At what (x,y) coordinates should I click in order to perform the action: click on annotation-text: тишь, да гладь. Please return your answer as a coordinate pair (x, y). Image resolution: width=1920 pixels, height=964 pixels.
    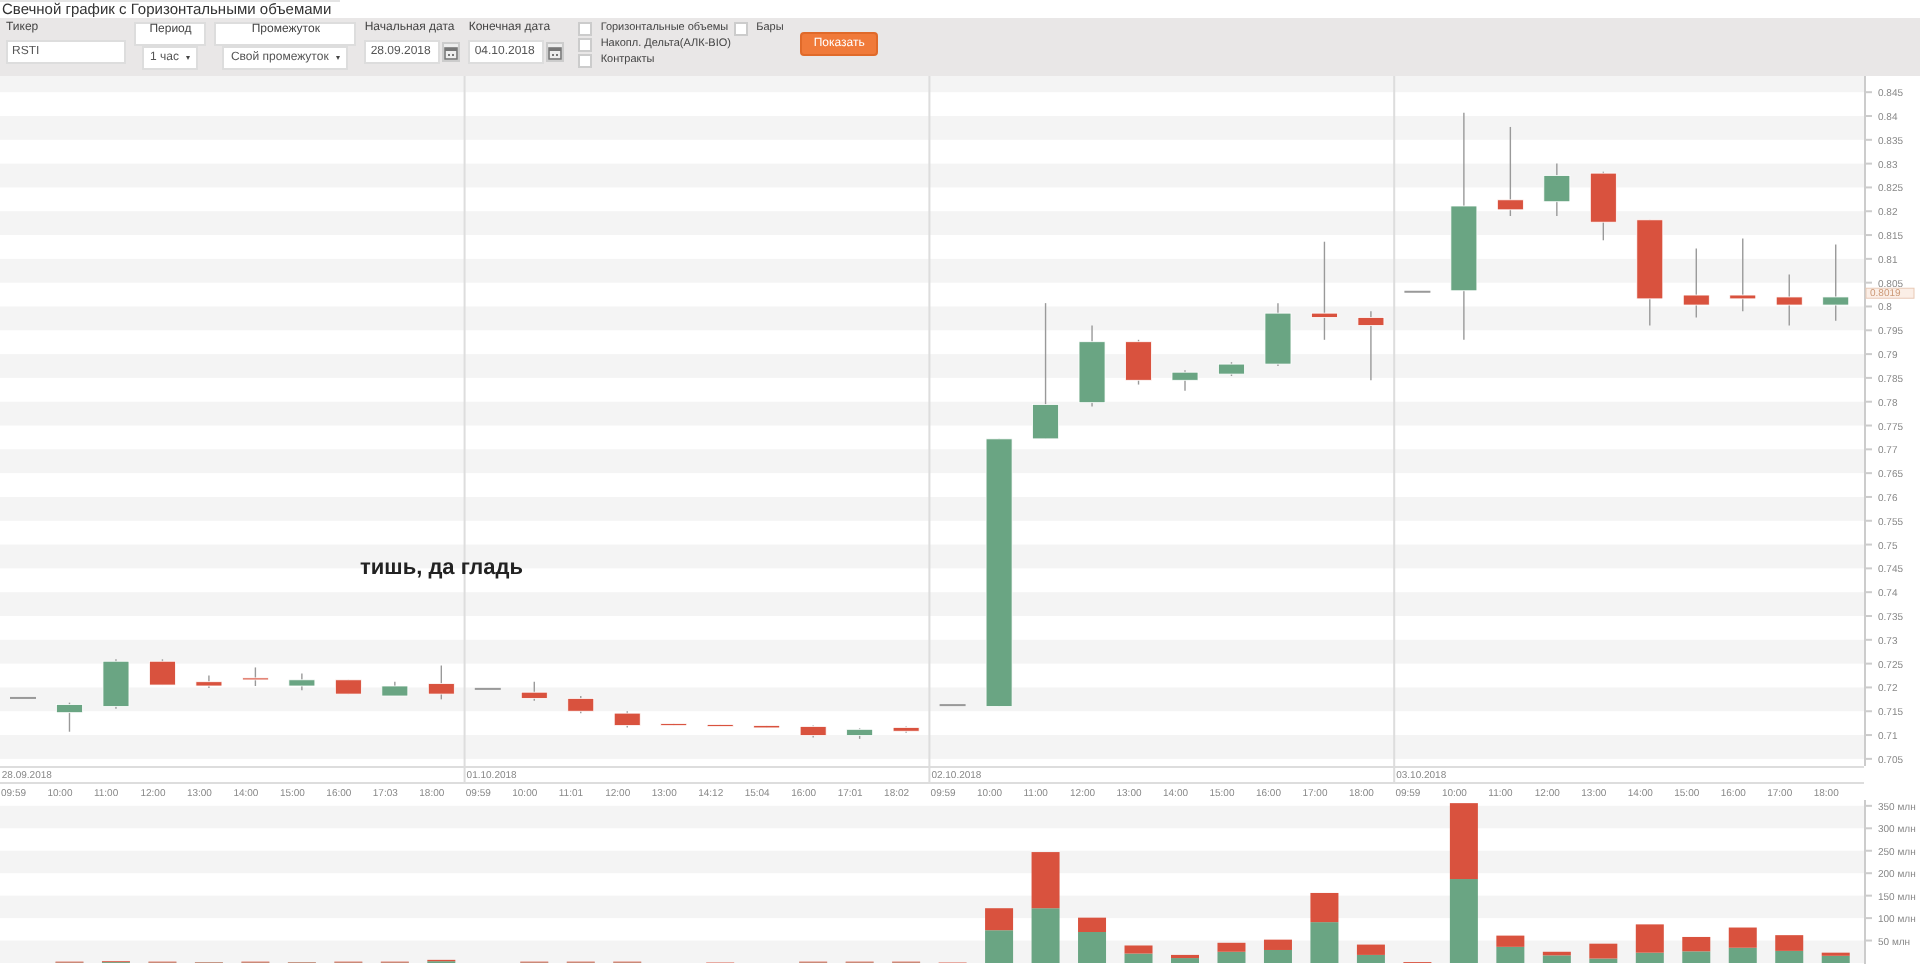
    Looking at the image, I should click on (442, 568).